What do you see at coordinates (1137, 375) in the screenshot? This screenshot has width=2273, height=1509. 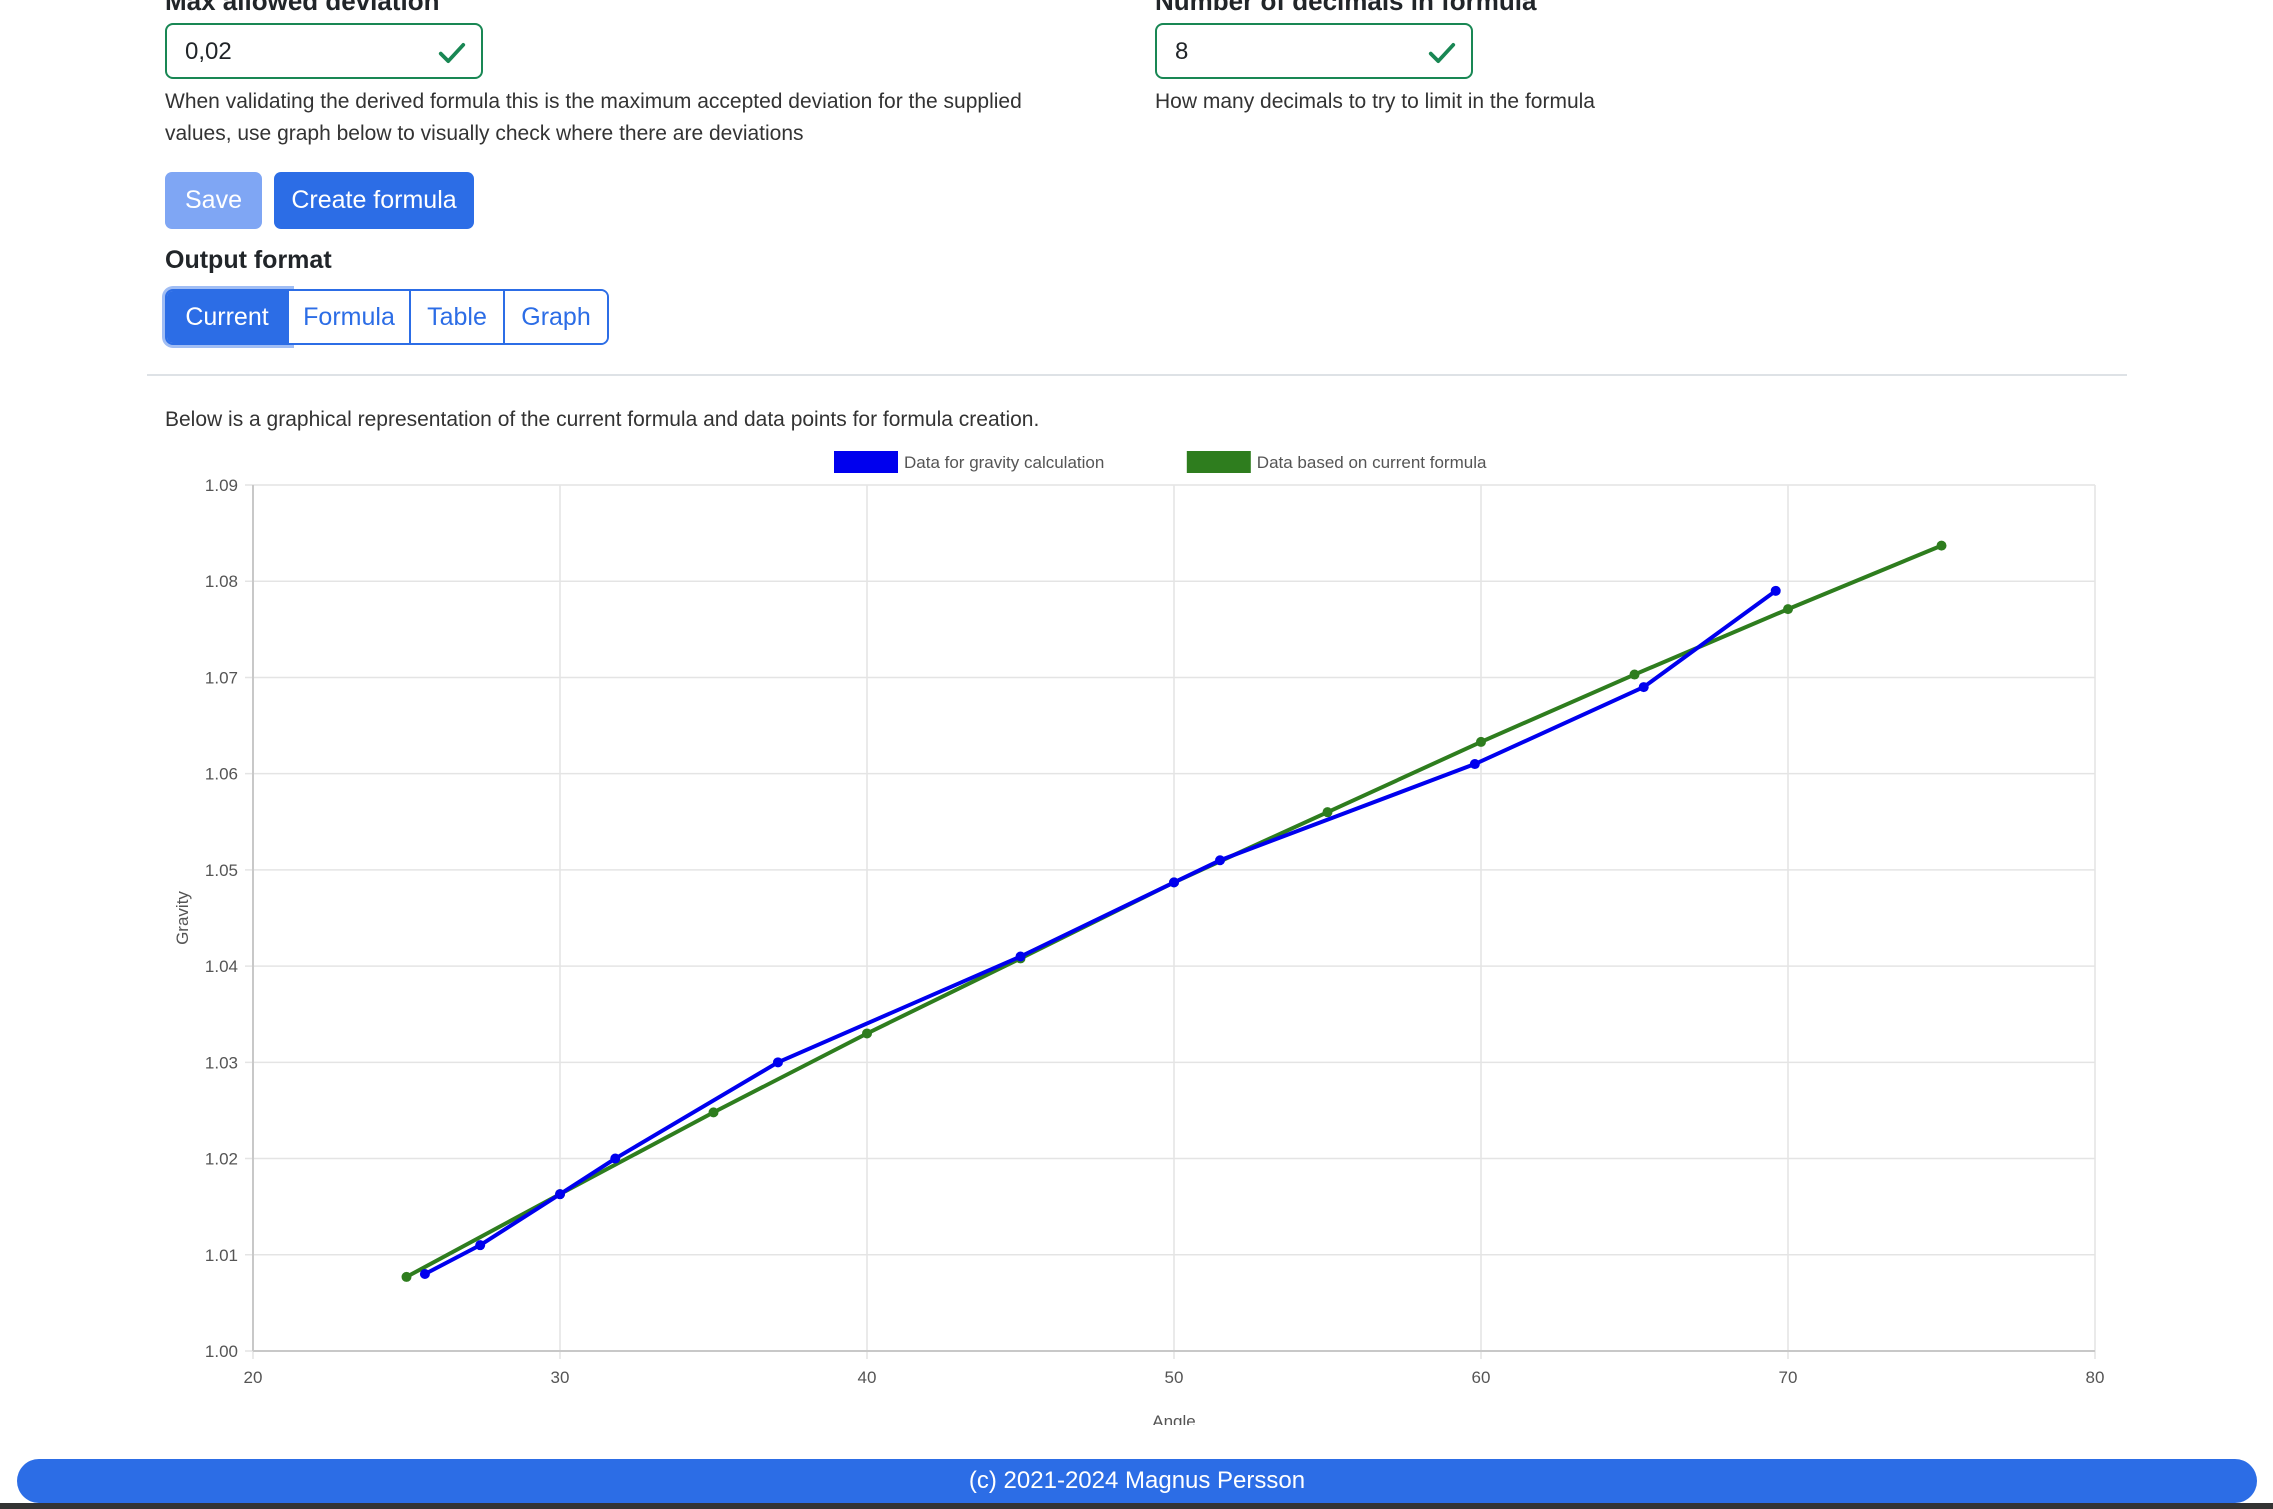 I see `divider` at bounding box center [1137, 375].